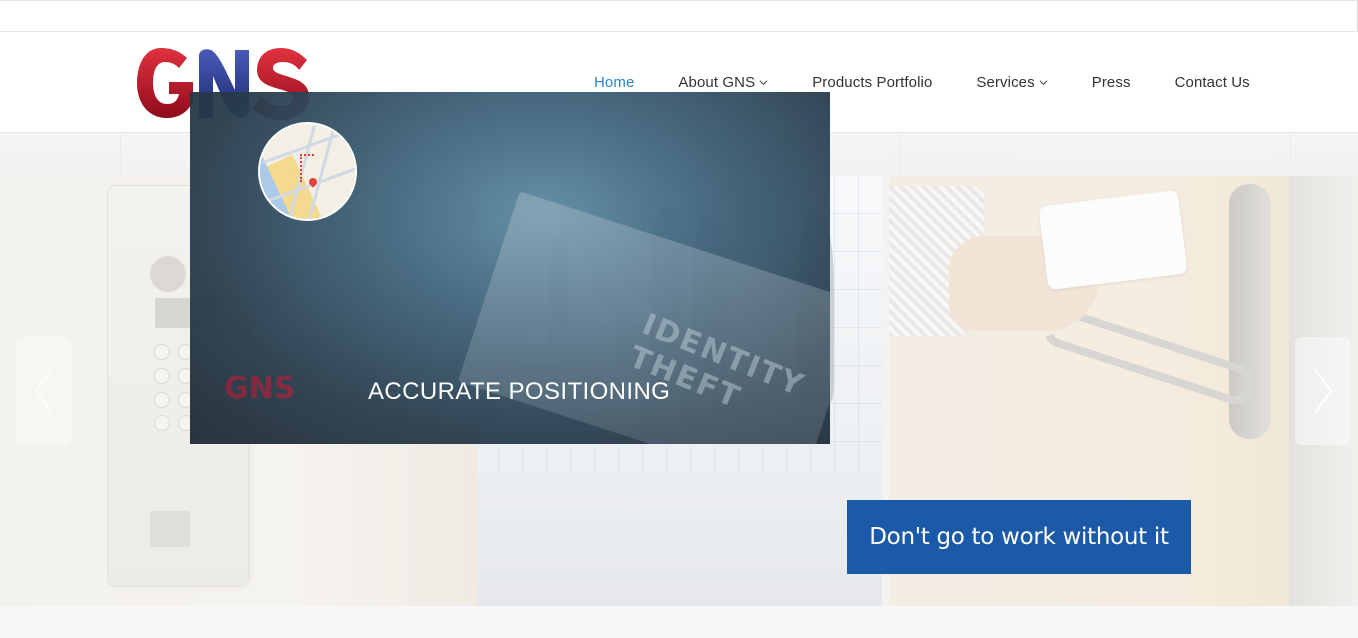 This screenshot has height=638, width=1358. I want to click on map-thumbnail, so click(307, 171).